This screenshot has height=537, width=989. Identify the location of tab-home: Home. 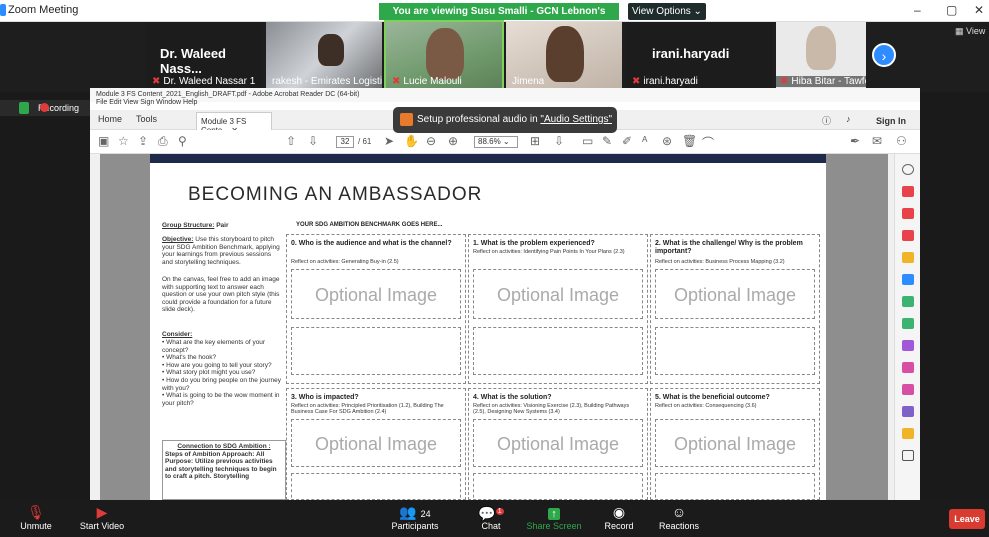
(110, 119).